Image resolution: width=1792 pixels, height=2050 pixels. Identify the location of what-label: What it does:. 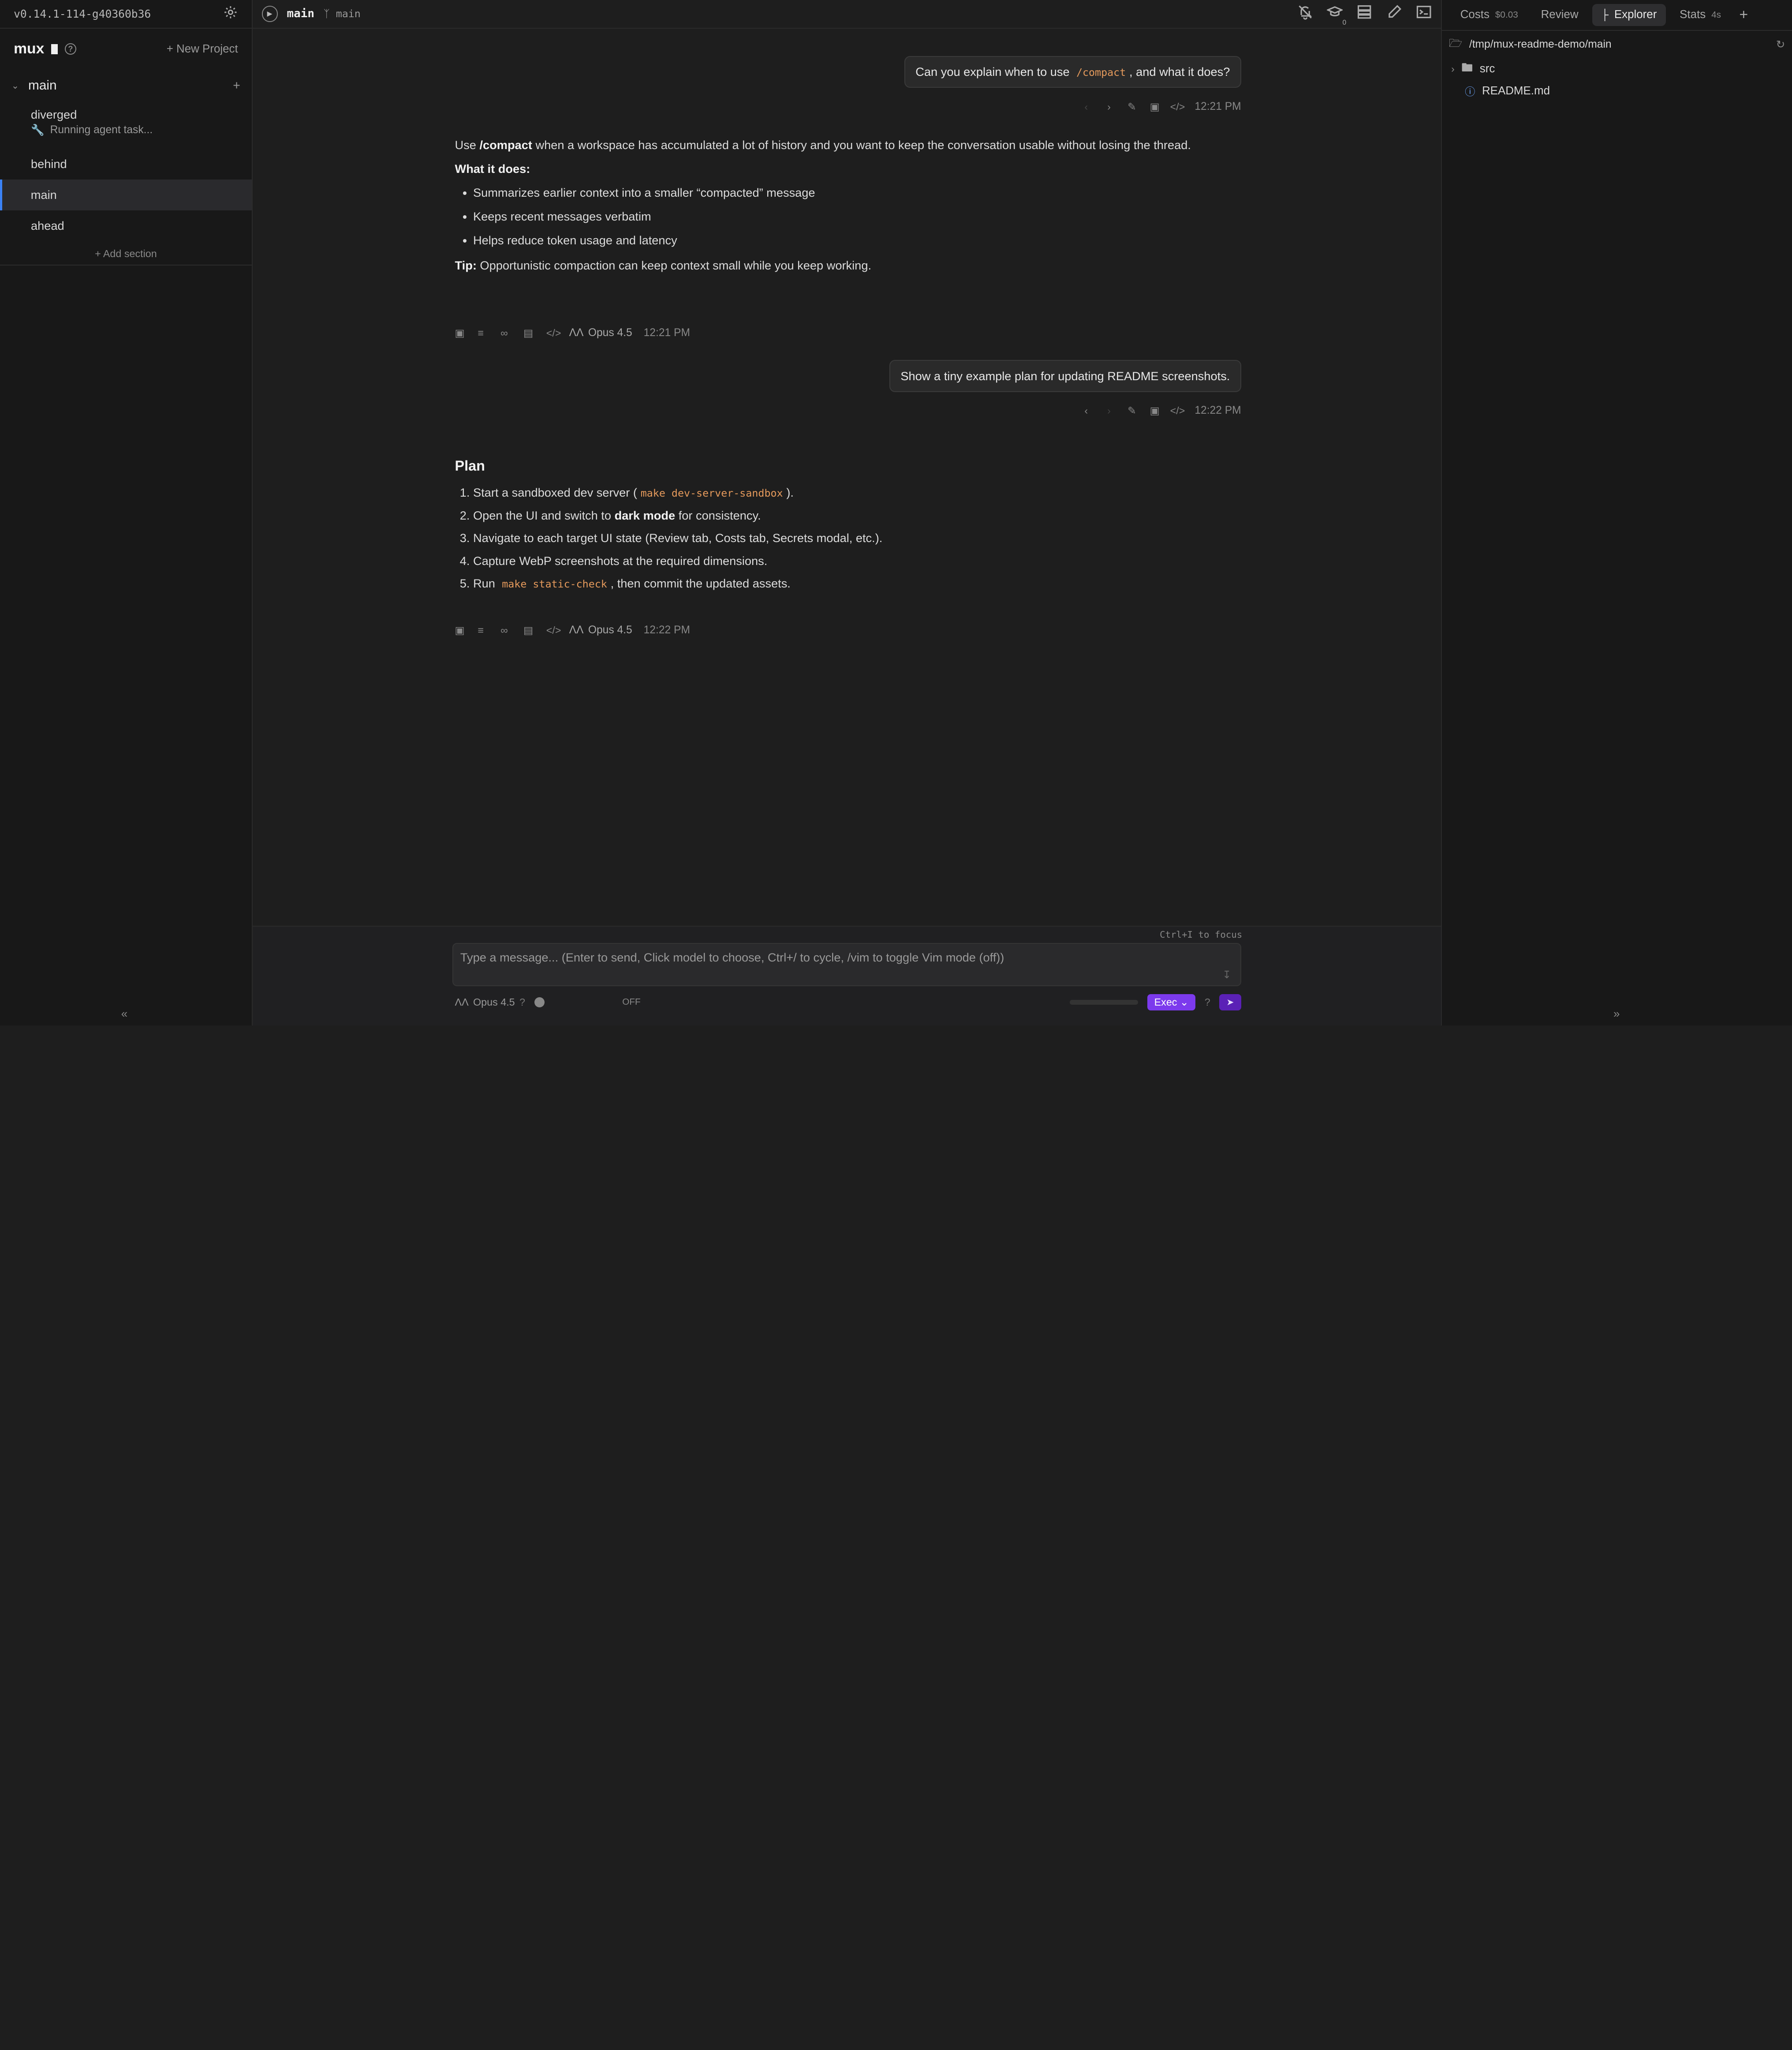
(492, 168).